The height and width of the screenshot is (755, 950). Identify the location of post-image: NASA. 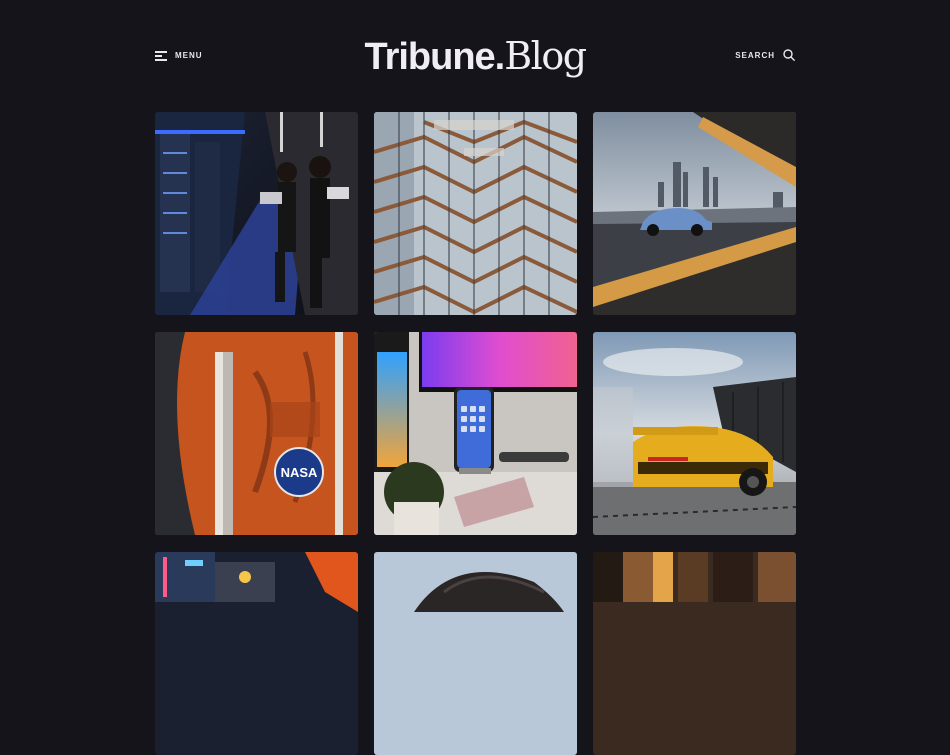
(256, 433).